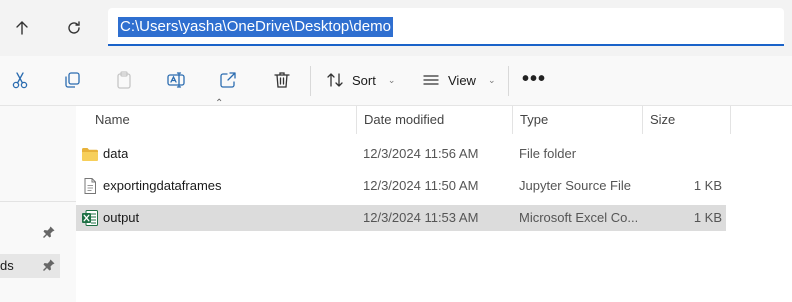  I want to click on more-options-button: •••, so click(534, 79).